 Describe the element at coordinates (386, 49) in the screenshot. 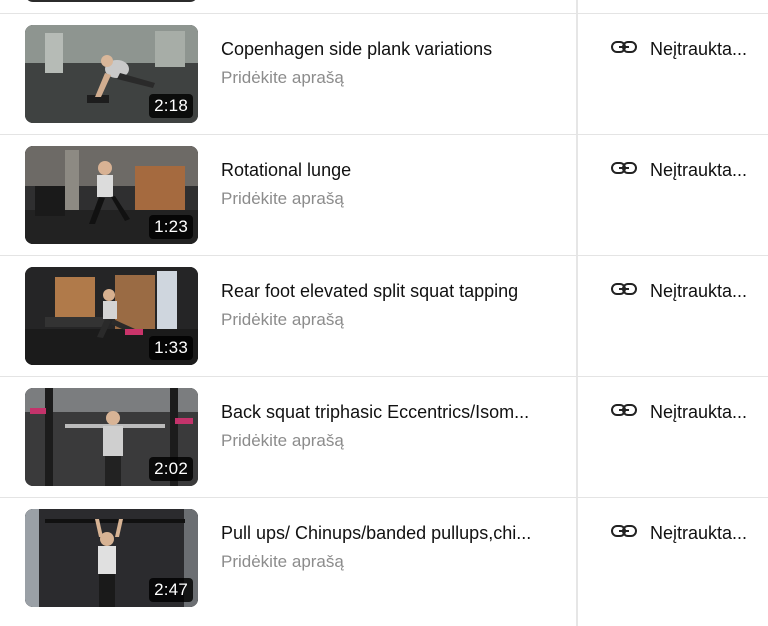

I see `video-title: Copenhagen side plank variations` at that location.